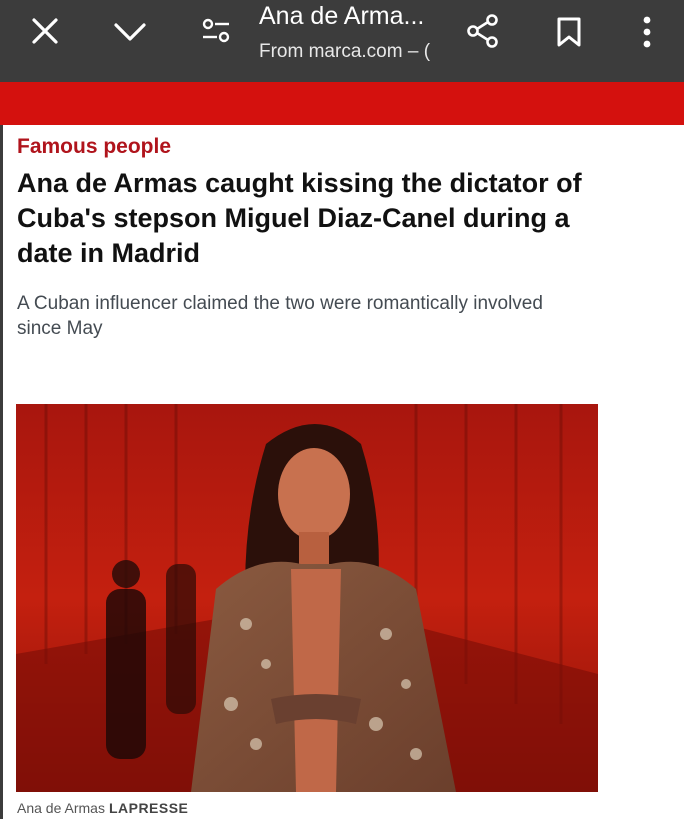 Image resolution: width=684 pixels, height=819 pixels. What do you see at coordinates (94, 147) in the screenshot?
I see `article-category: Famous people` at bounding box center [94, 147].